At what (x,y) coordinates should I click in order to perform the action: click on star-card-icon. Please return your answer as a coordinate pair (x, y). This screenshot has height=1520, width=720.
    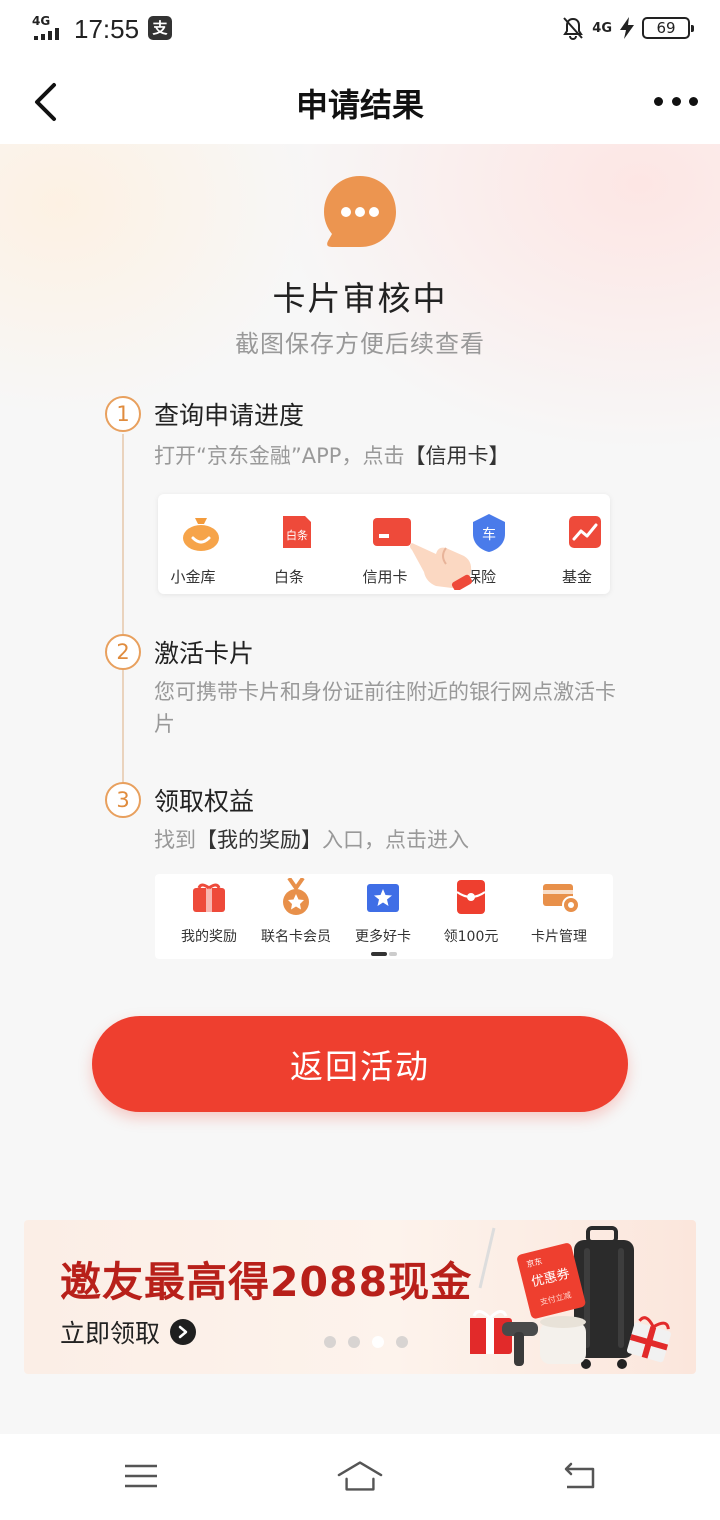
    Looking at the image, I should click on (383, 898).